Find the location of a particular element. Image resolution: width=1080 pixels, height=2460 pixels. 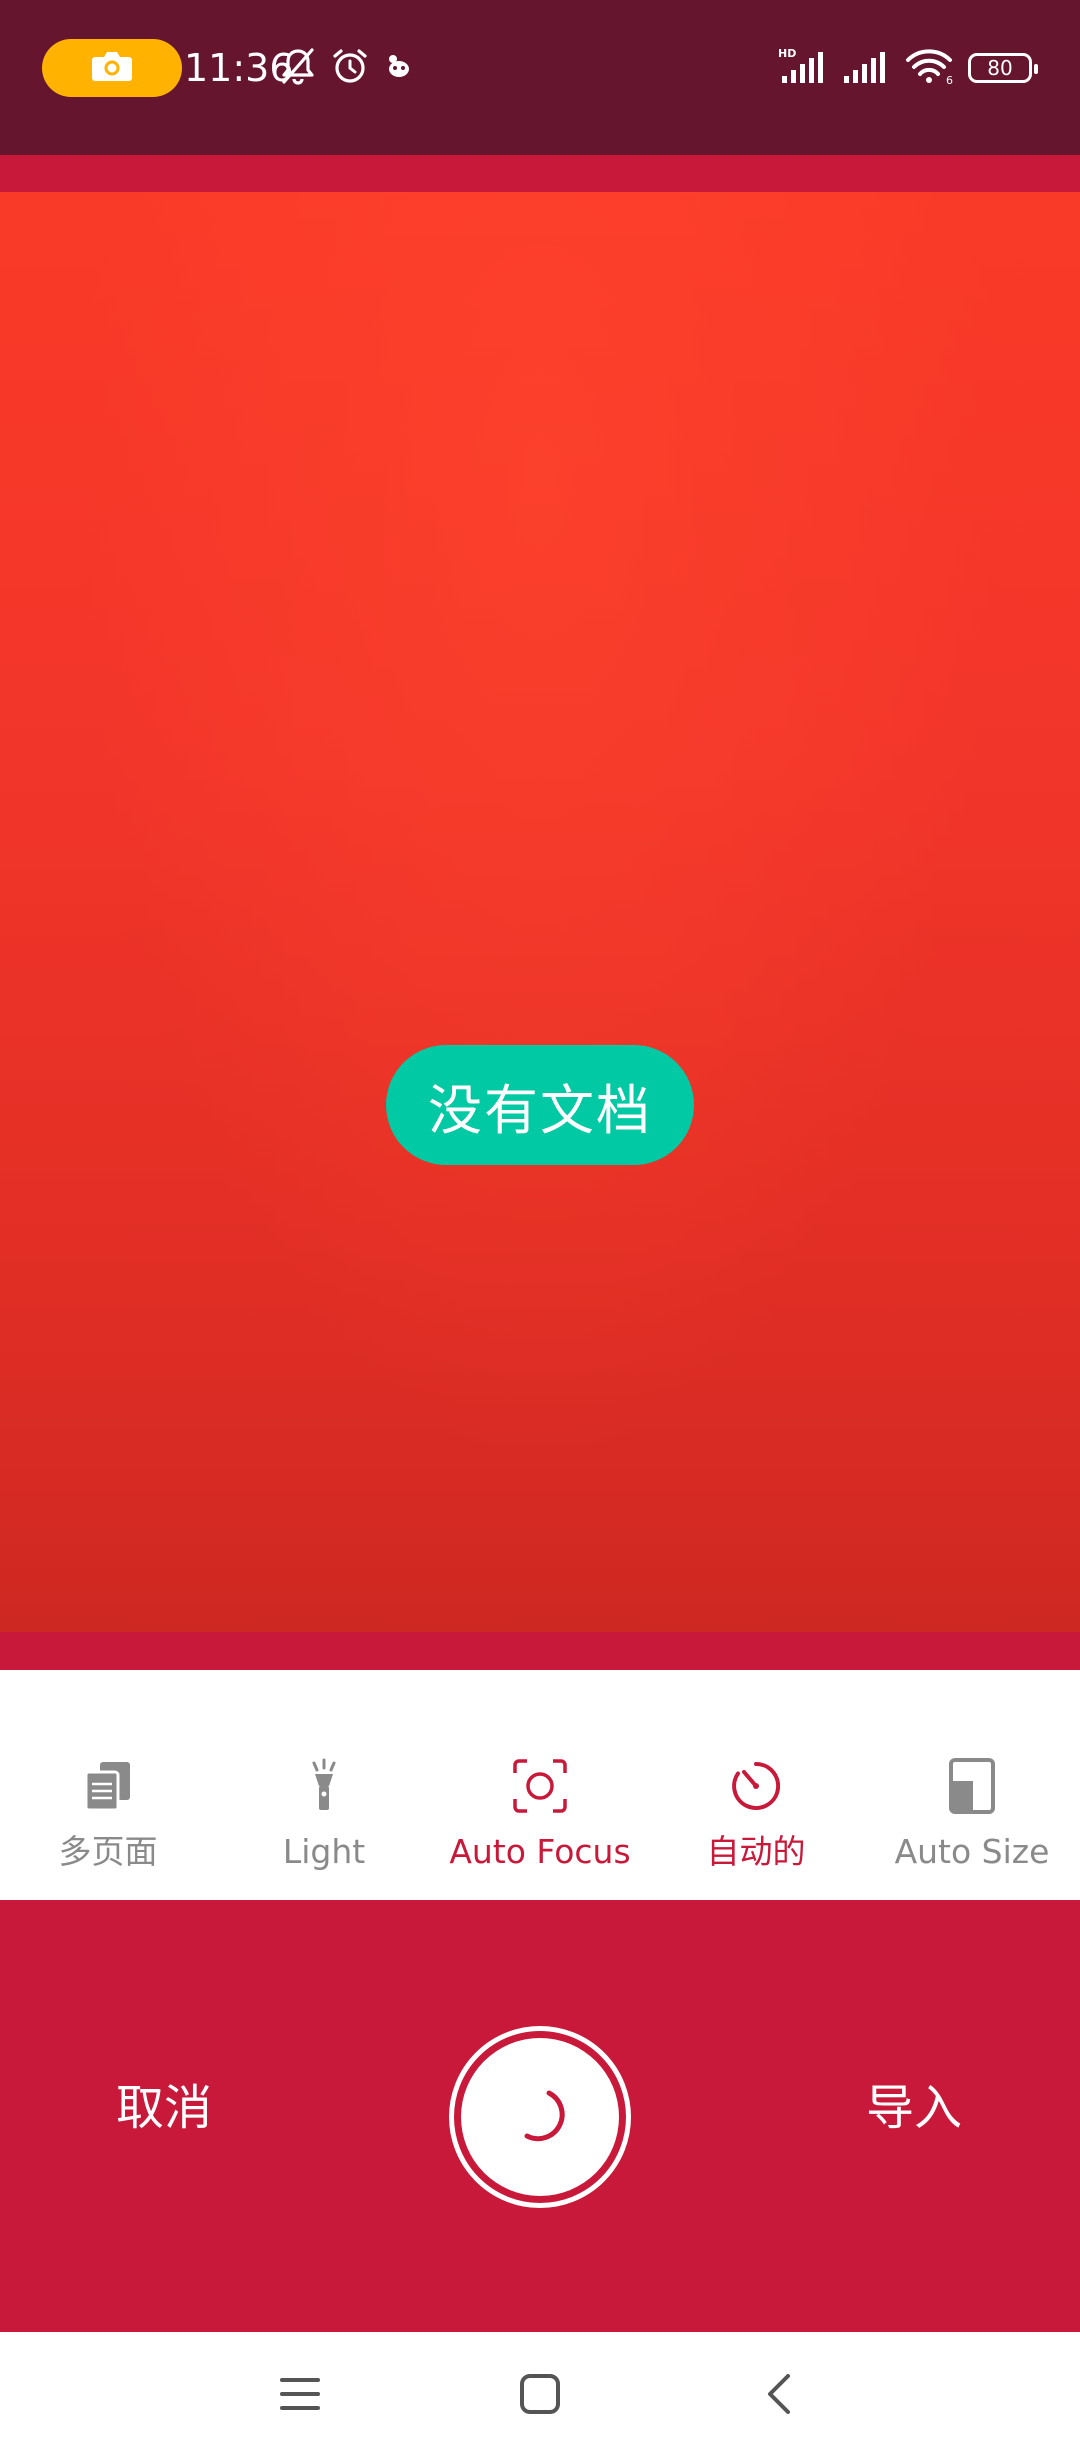

preview-top-band is located at coordinates (540, 173).